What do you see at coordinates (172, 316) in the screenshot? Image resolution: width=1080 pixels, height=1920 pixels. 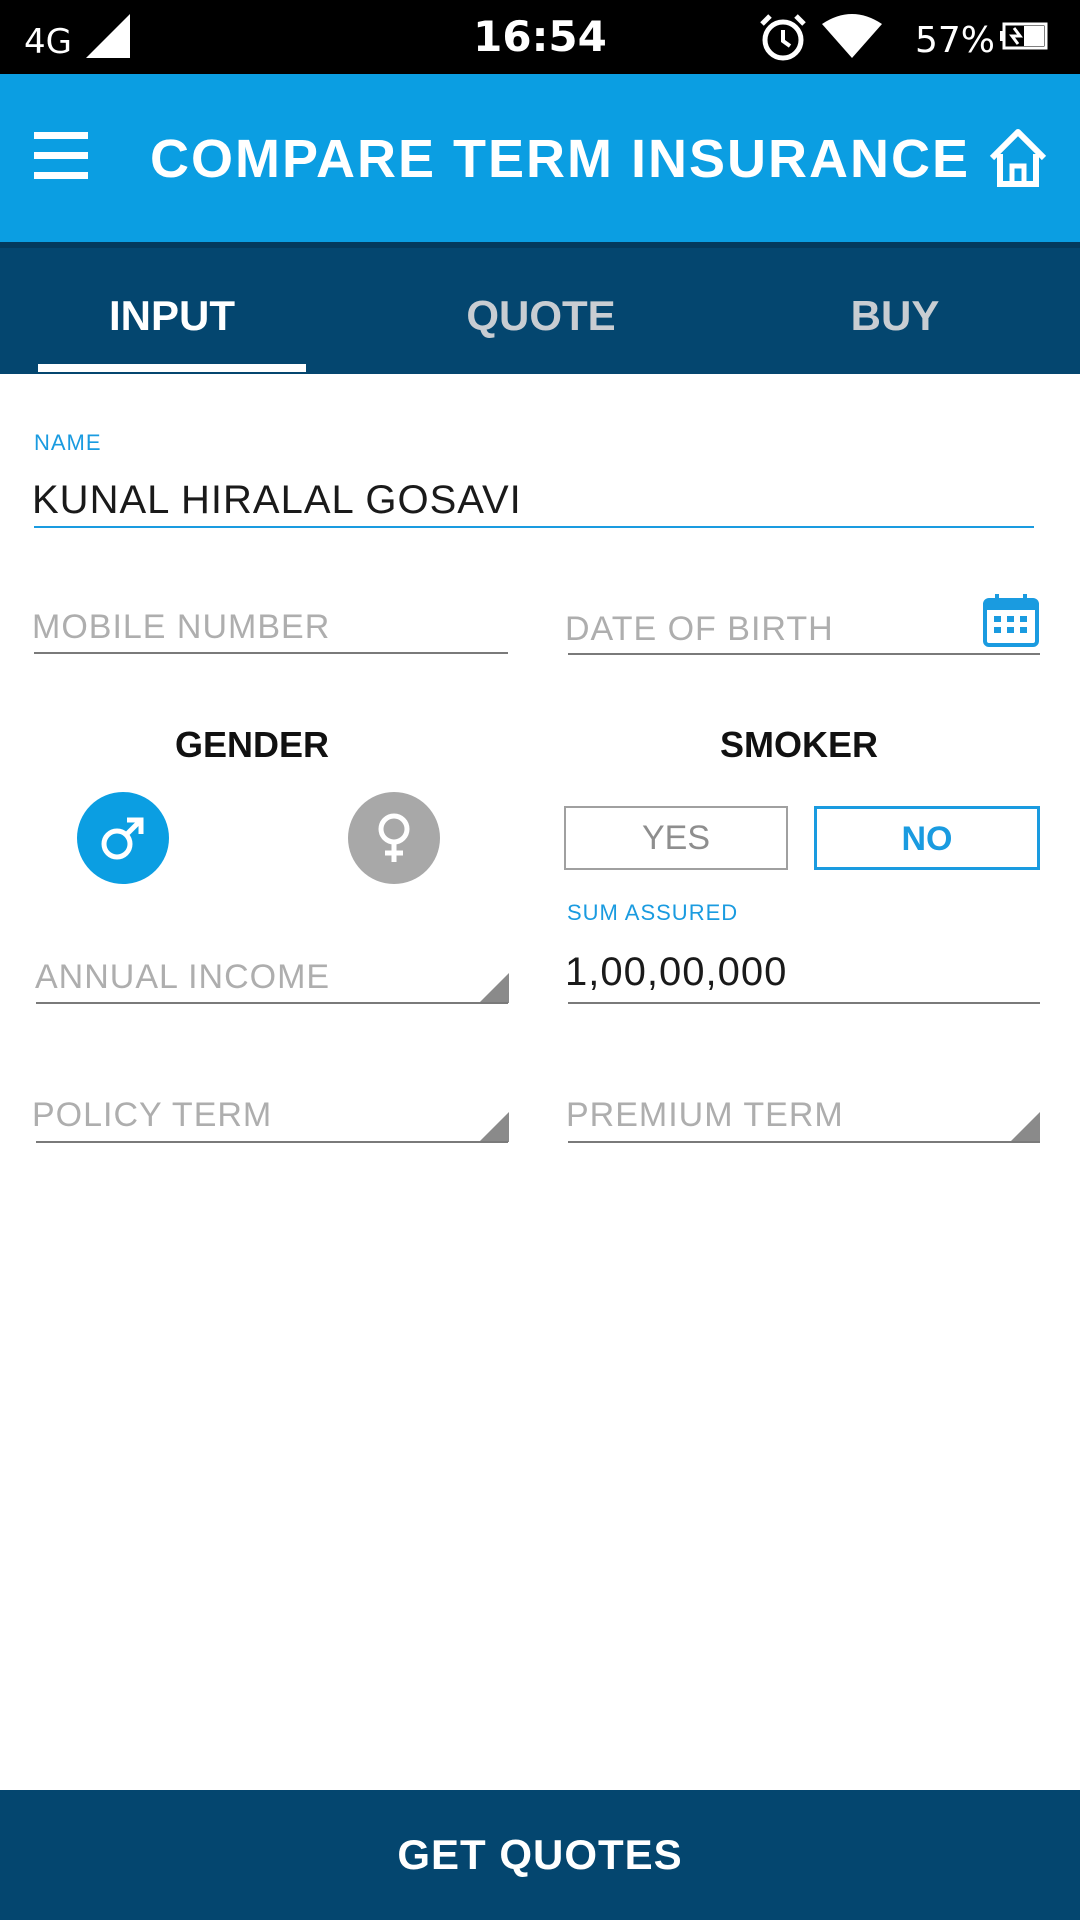 I see `tab-input: INPUT` at bounding box center [172, 316].